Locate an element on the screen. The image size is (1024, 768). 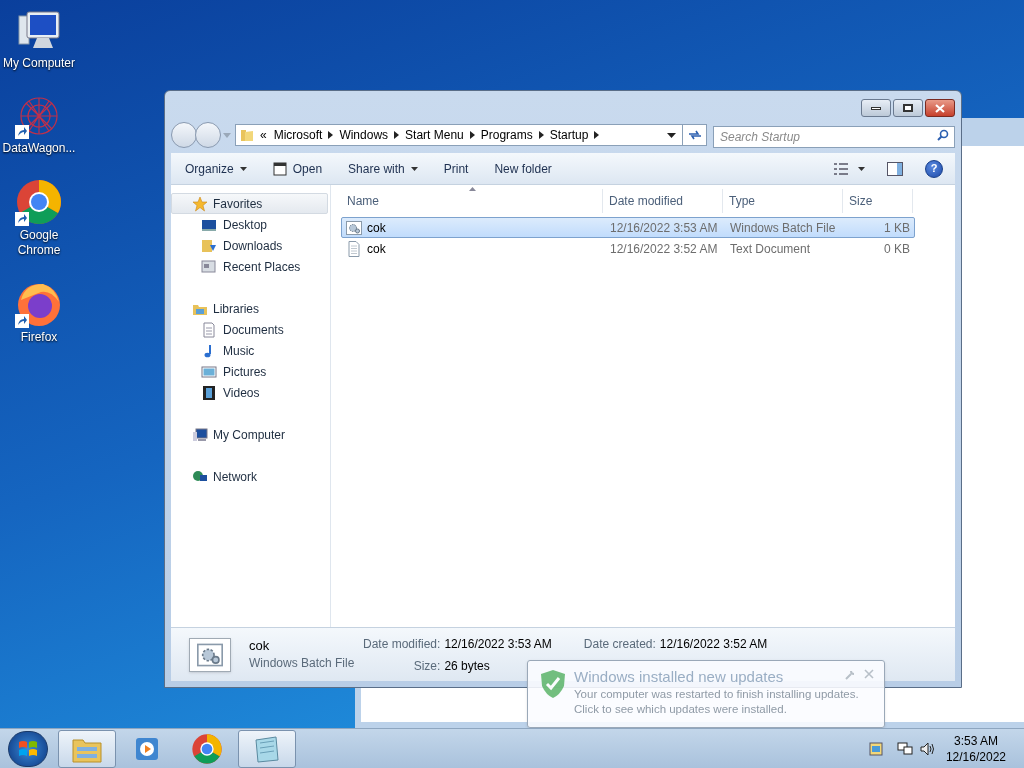
folder-icon is located at coordinates (247, 135).